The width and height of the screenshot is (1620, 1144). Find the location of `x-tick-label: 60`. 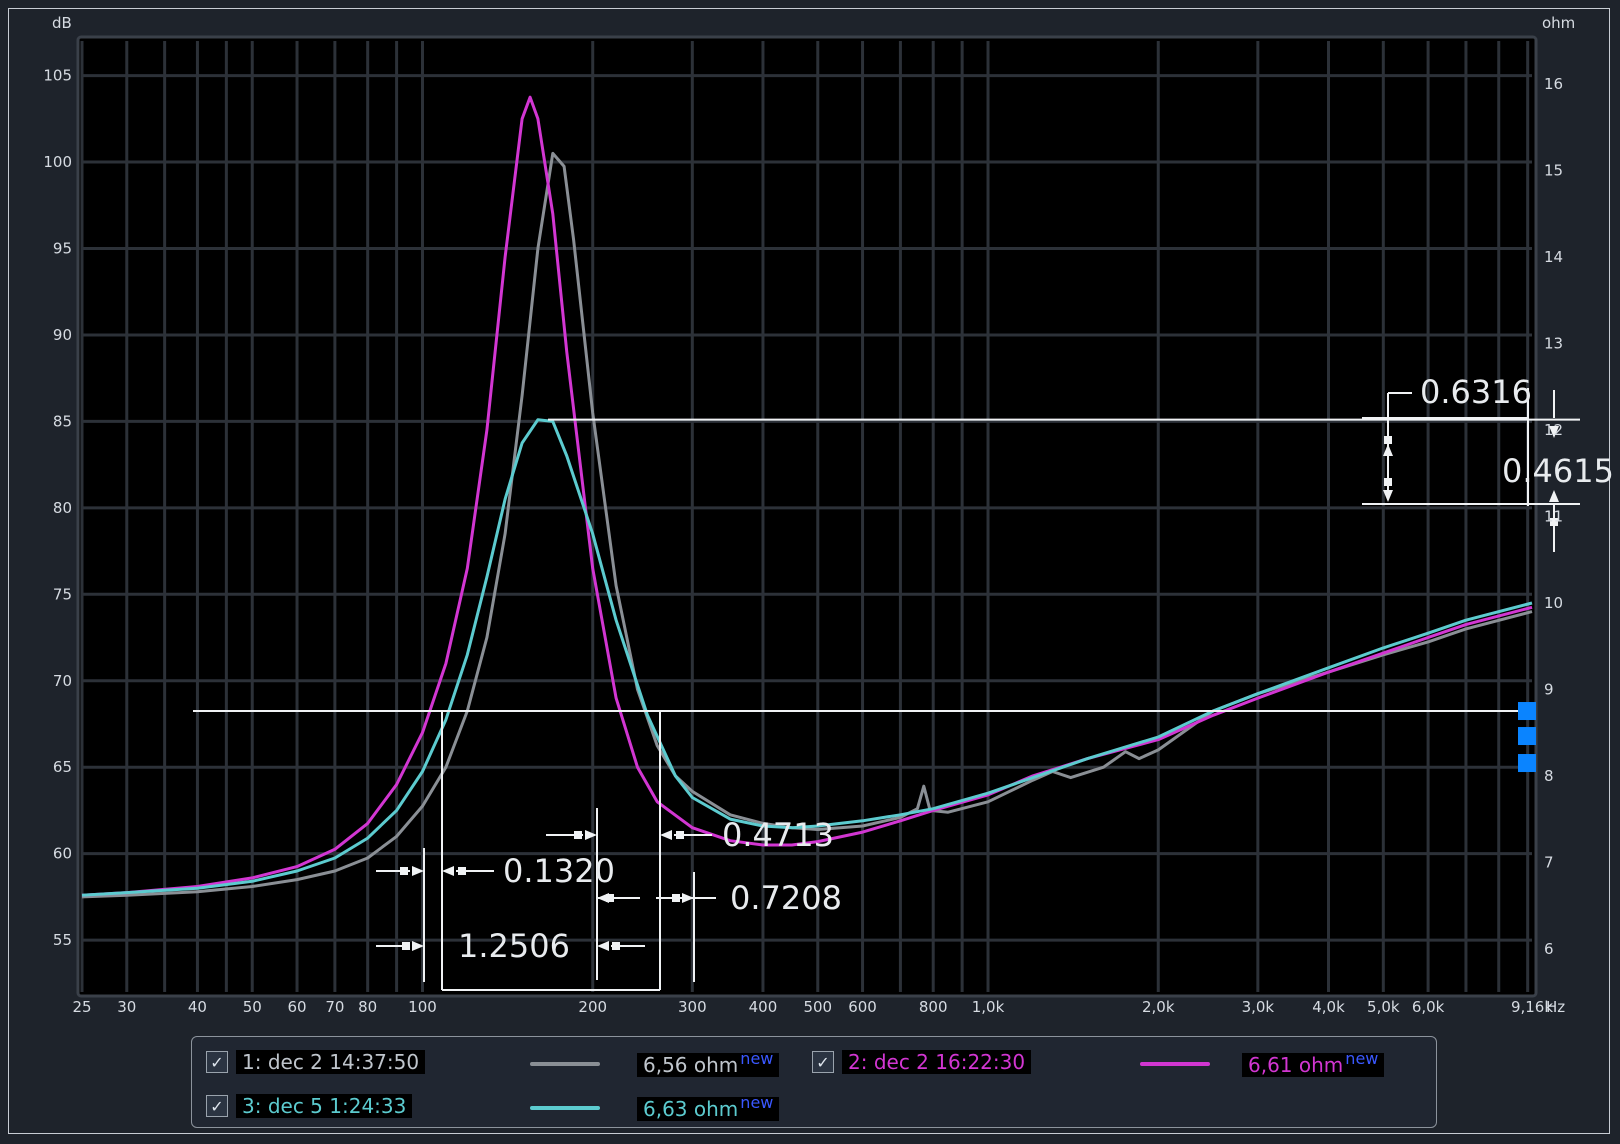

x-tick-label: 60 is located at coordinates (296, 1007).